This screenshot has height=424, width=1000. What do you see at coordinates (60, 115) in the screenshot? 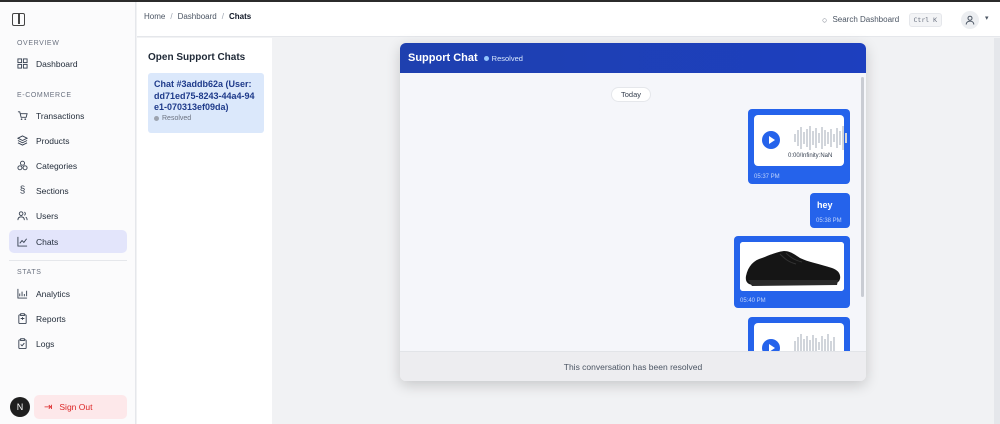
I see `sidebar-item-label: Transactions` at bounding box center [60, 115].